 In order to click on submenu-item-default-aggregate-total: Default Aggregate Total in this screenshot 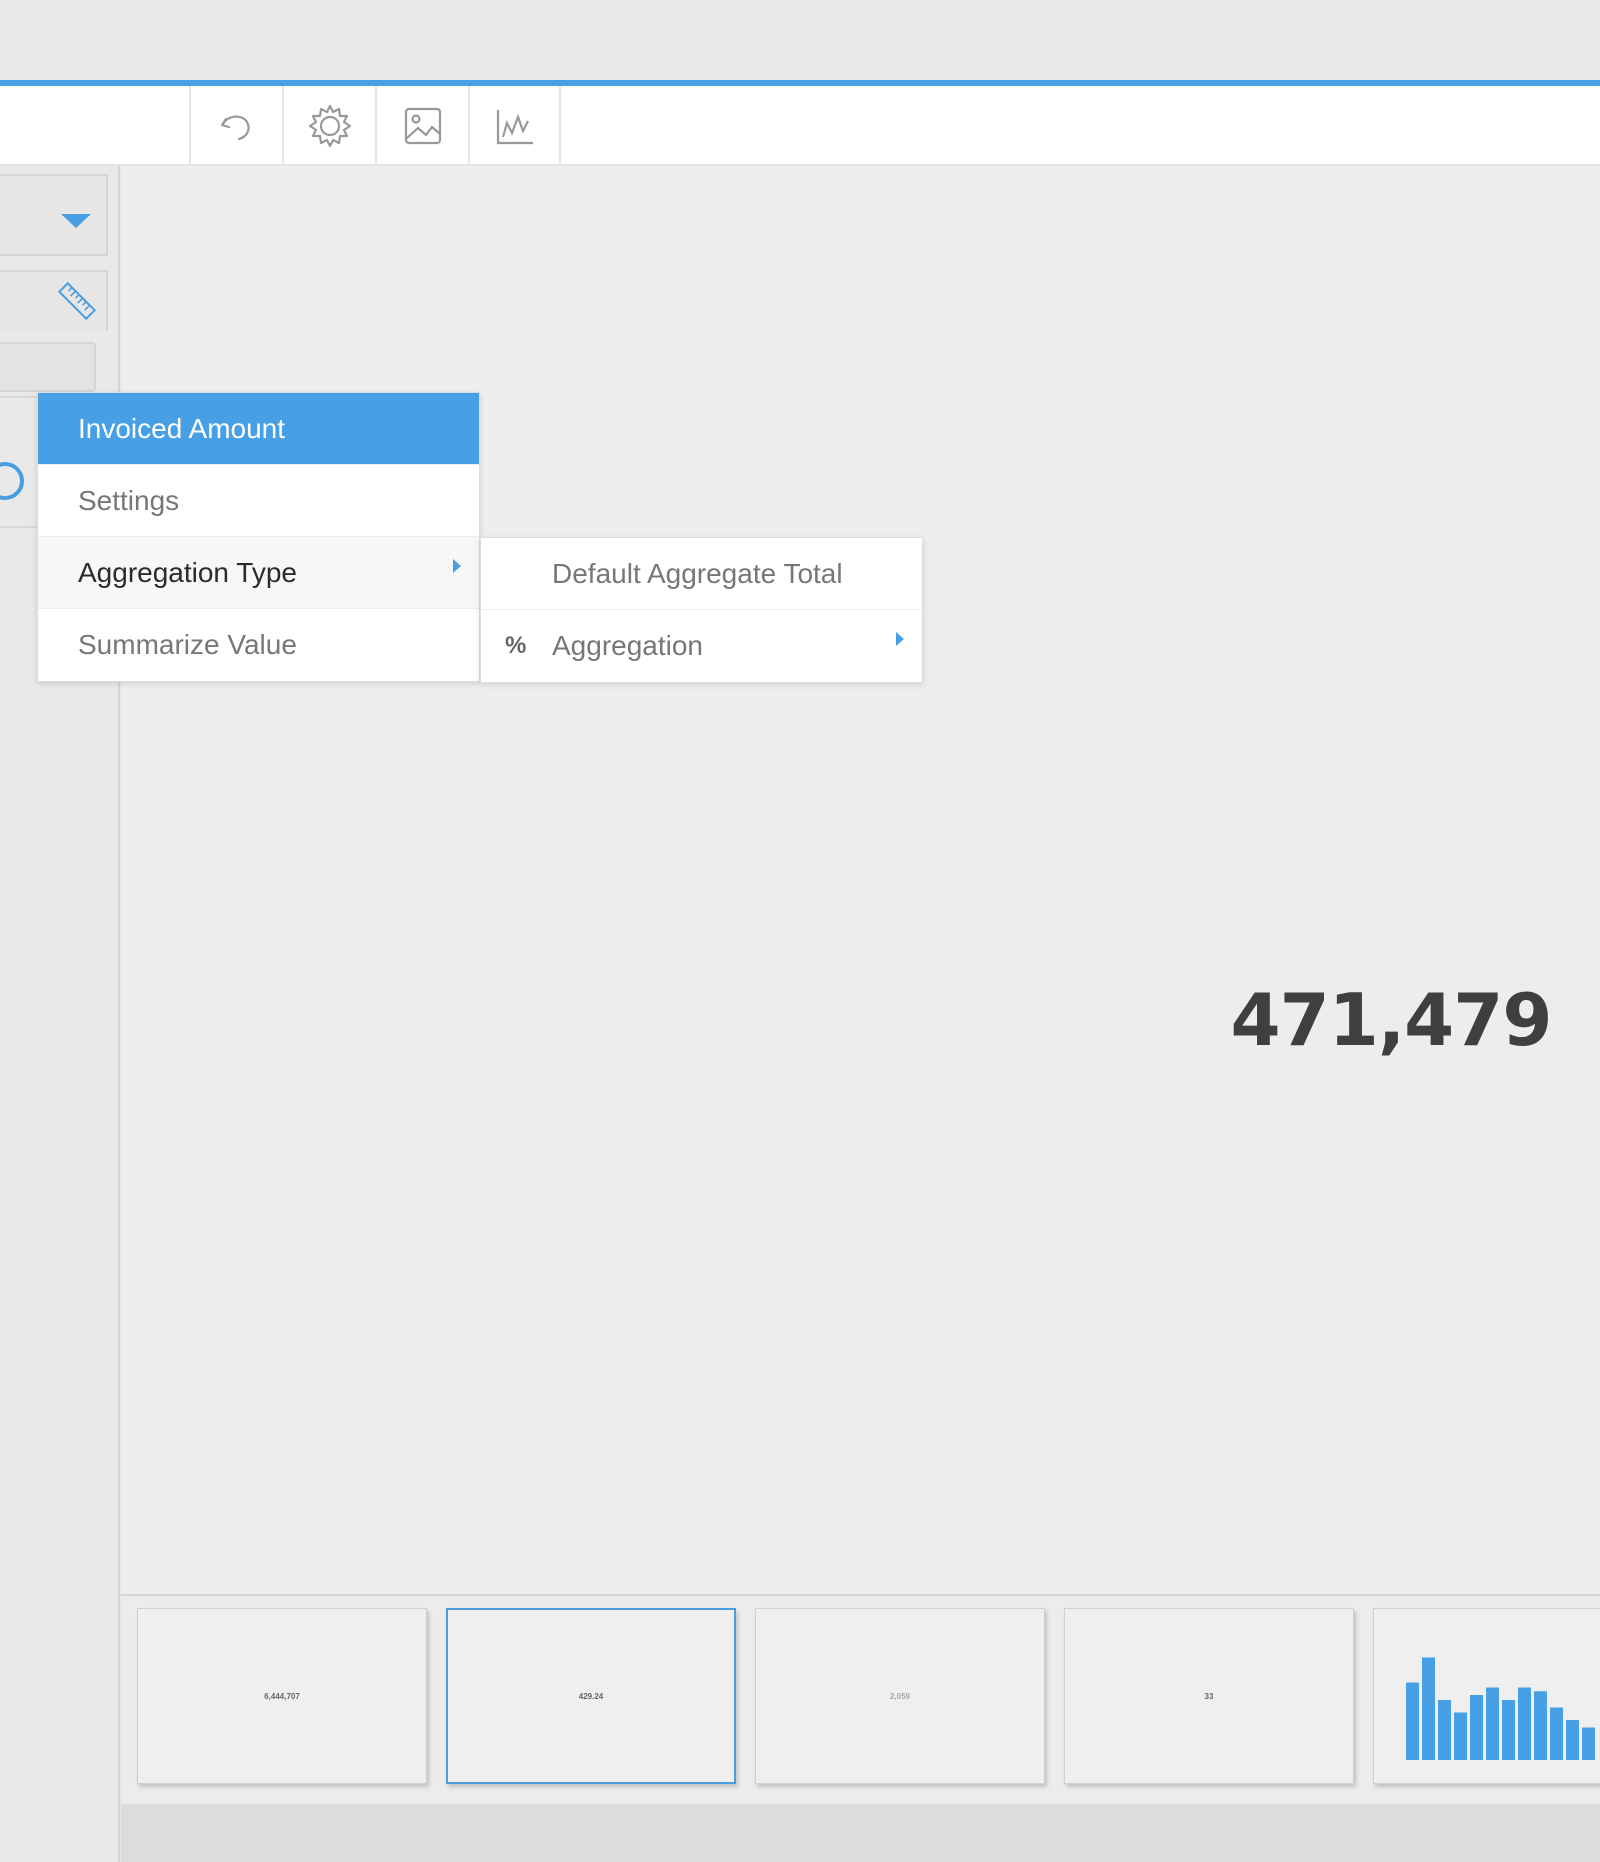, I will do `click(701, 574)`.